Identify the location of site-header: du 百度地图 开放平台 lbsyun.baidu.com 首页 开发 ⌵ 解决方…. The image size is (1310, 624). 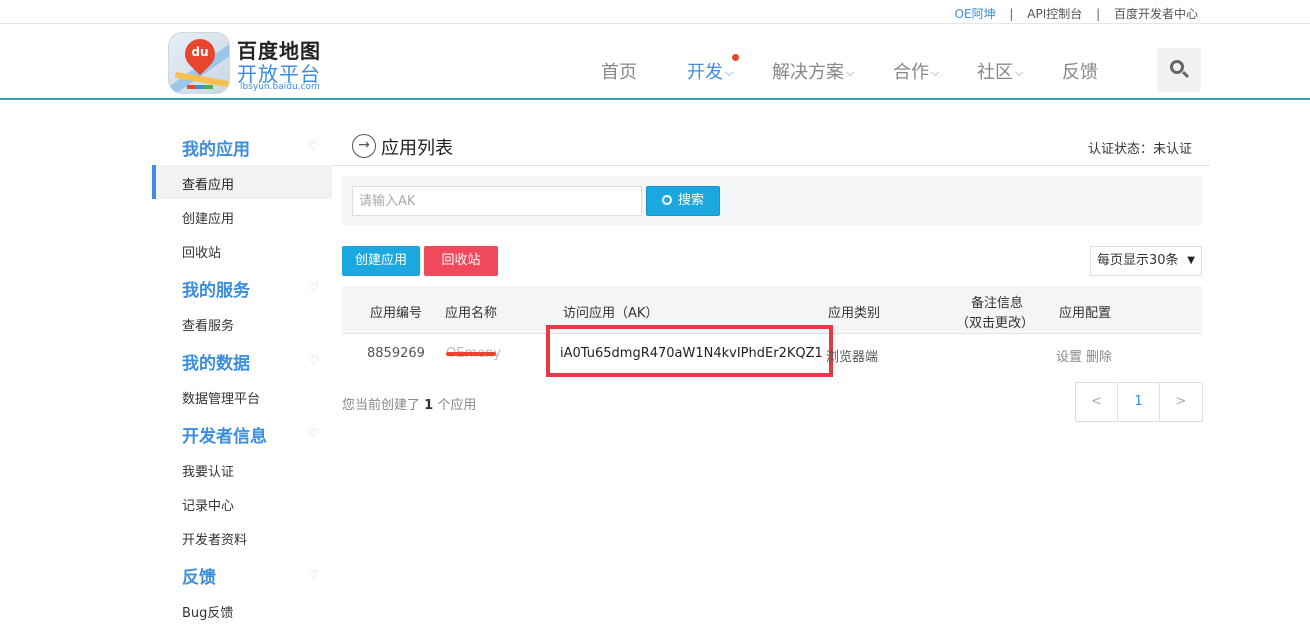
(655, 62).